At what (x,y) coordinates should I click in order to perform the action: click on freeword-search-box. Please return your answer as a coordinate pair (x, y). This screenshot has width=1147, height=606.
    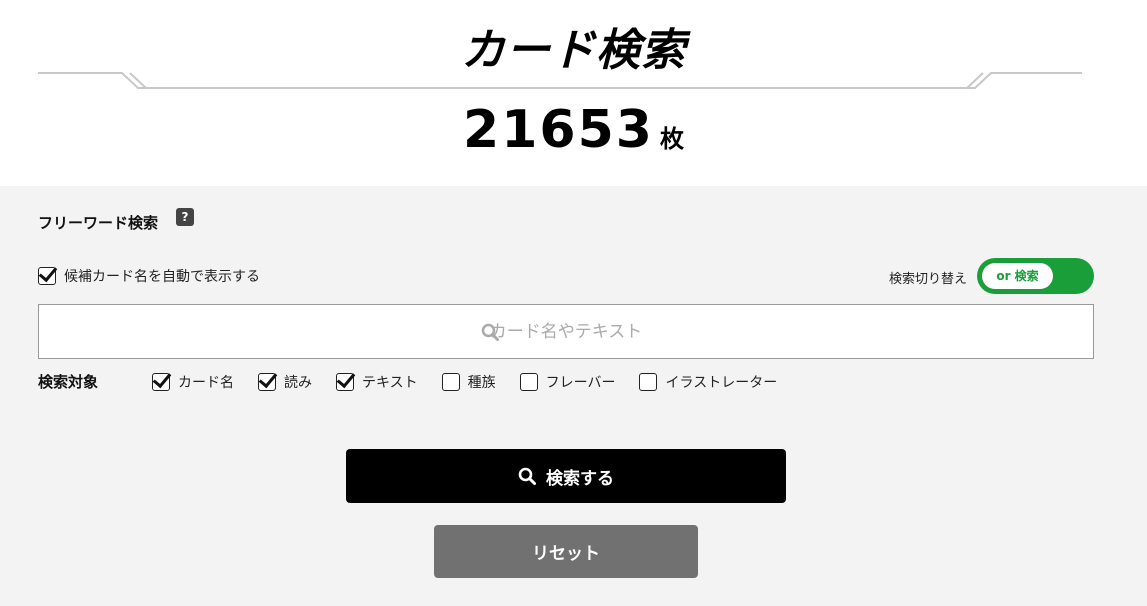
    Looking at the image, I should click on (566, 331).